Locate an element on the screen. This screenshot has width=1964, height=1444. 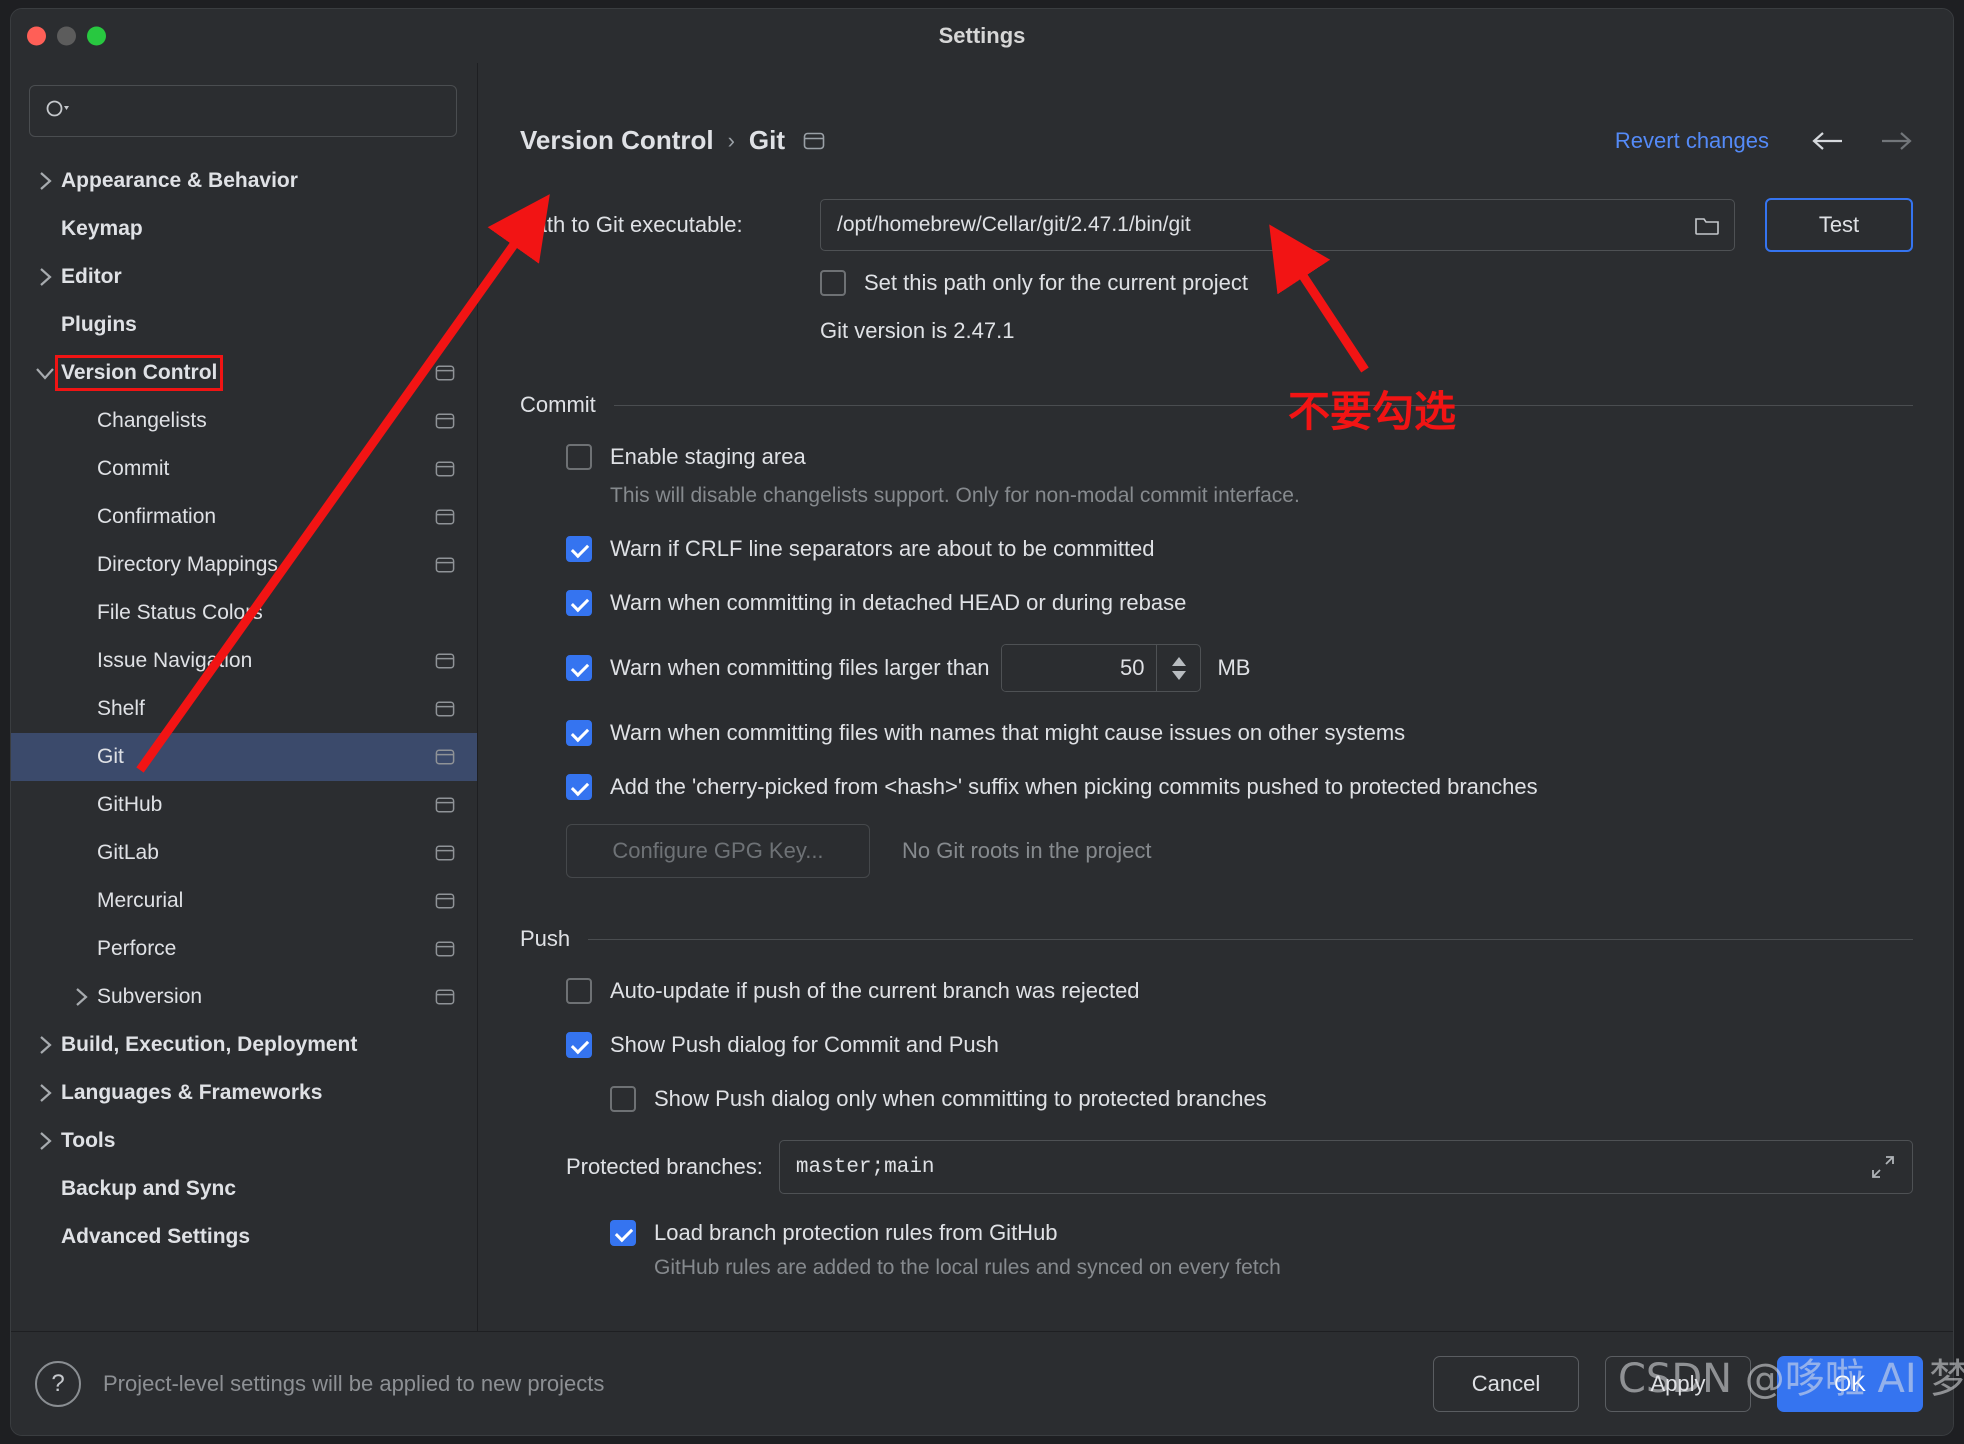
breadcrumb-parent: Version Control is located at coordinates (617, 140).